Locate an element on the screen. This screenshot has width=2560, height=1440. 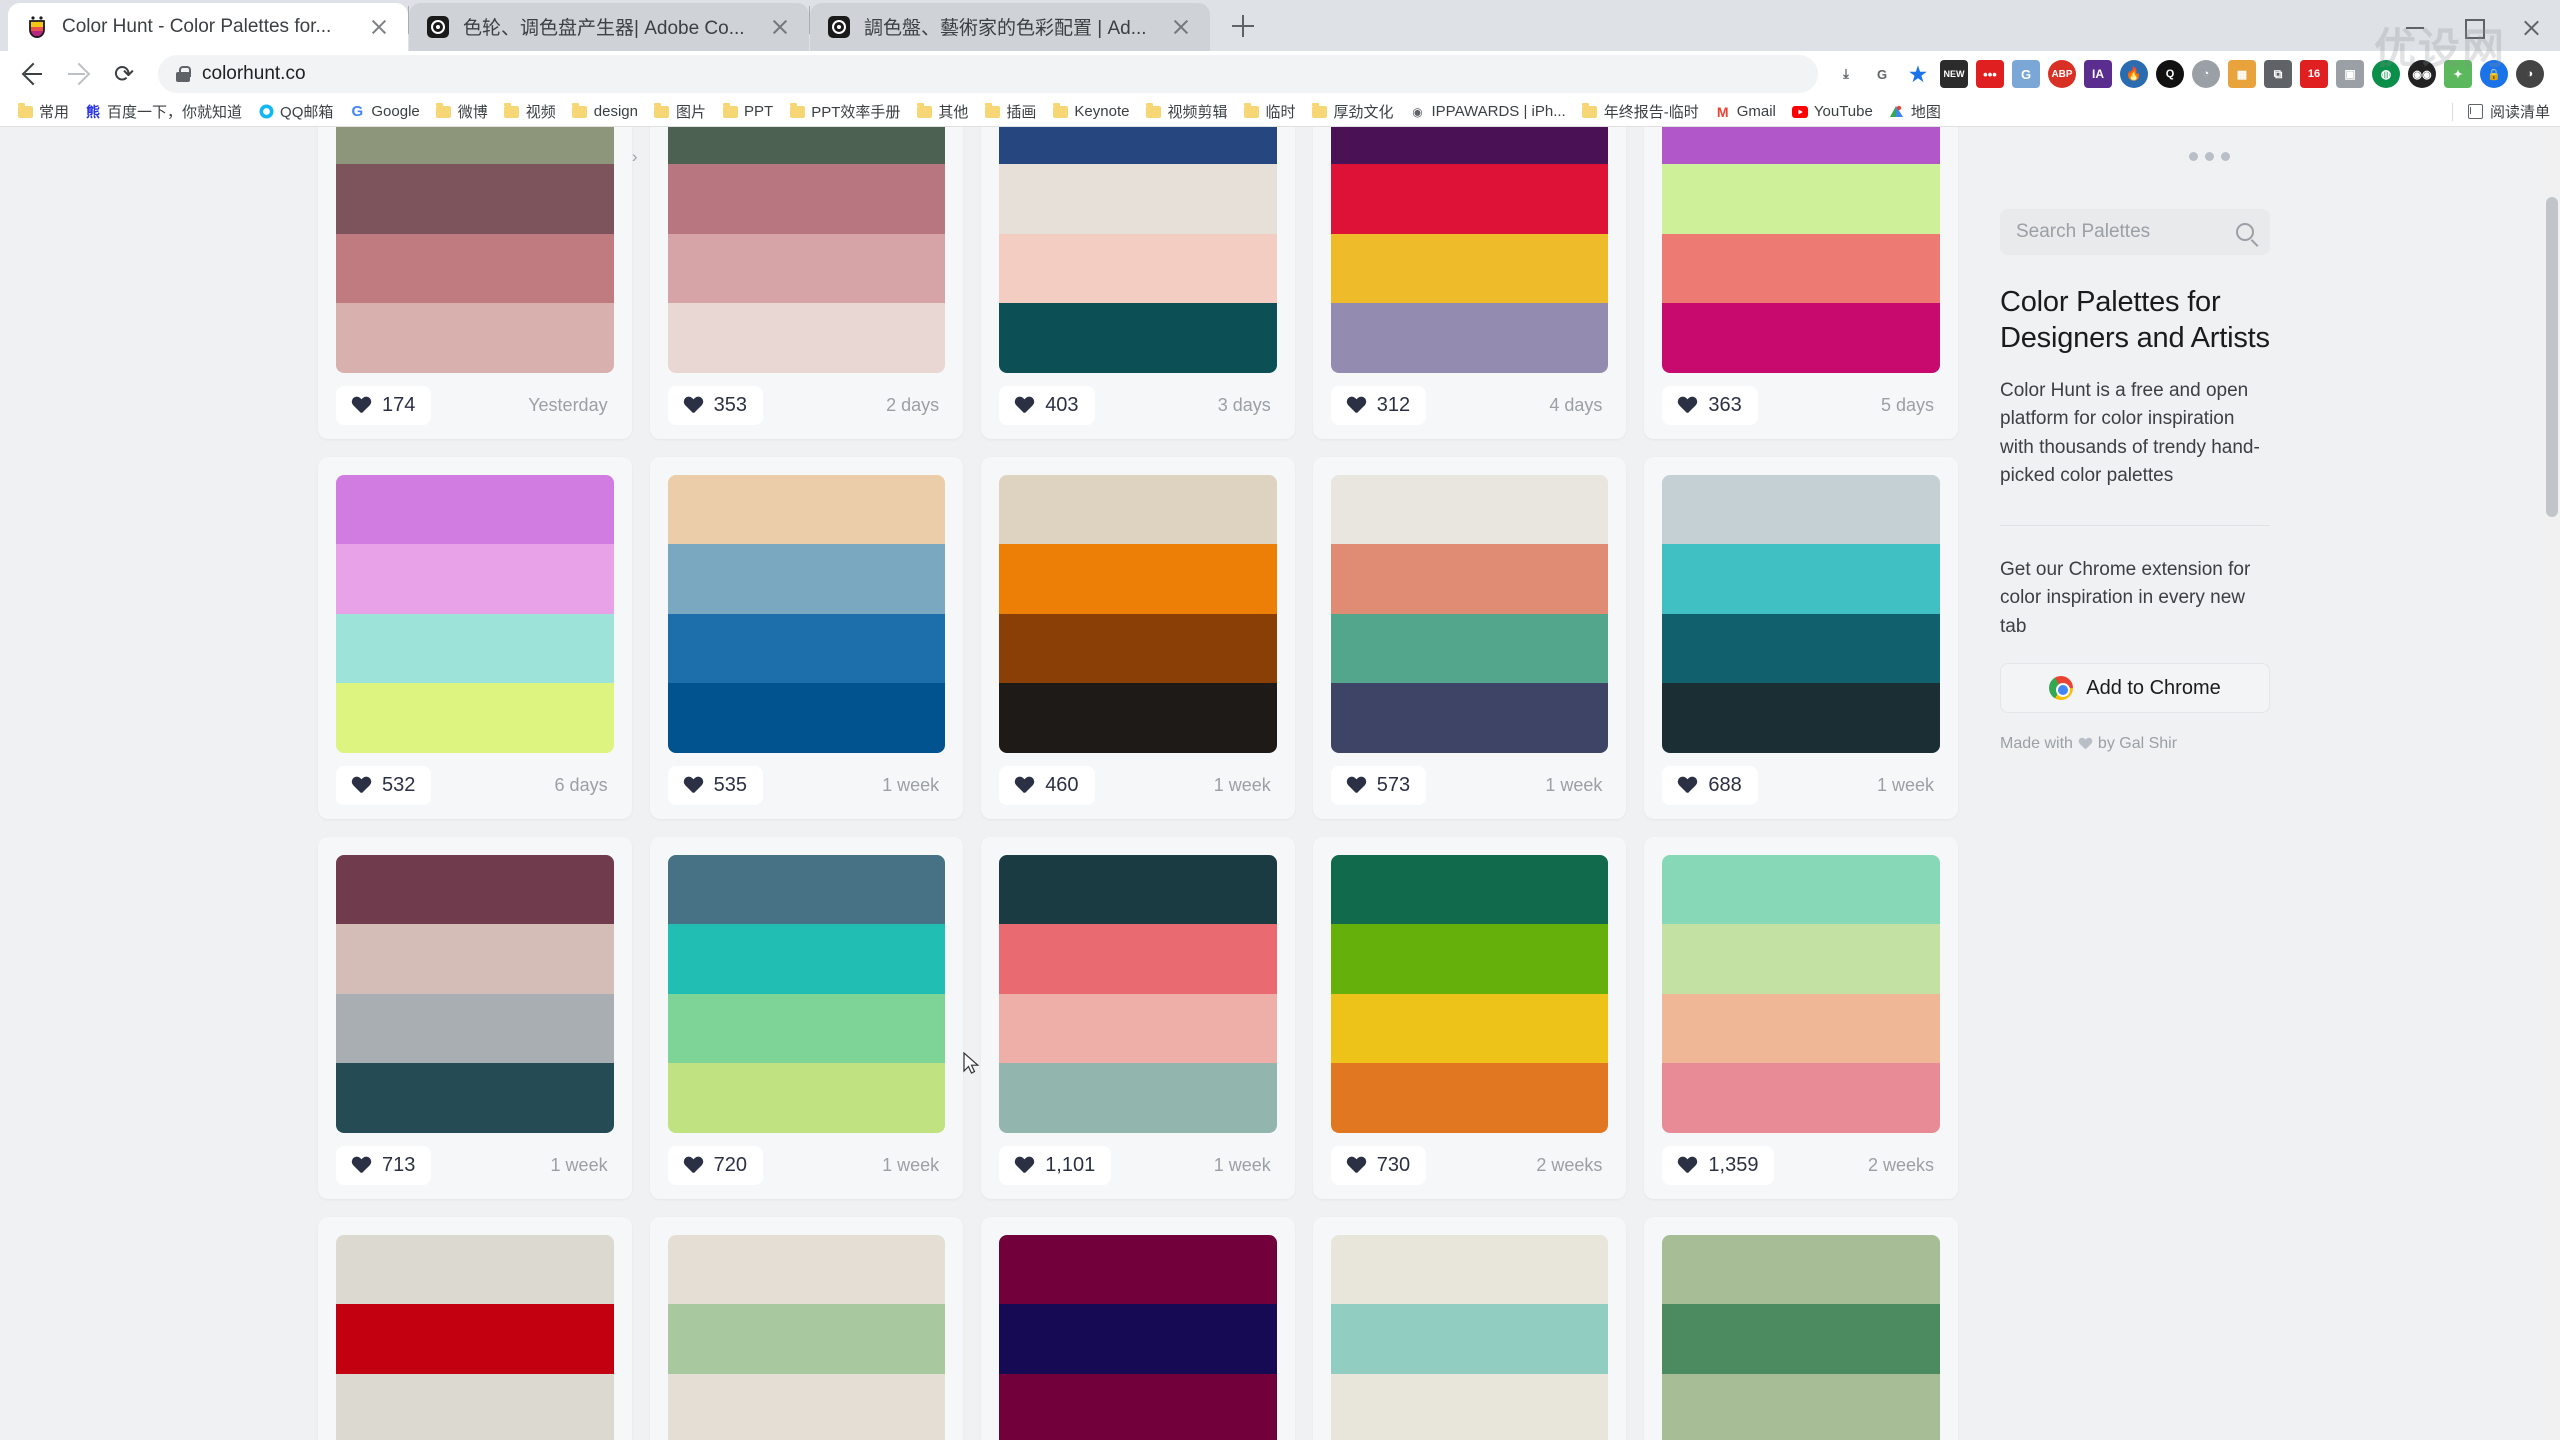
bookmark-item: 常用 is located at coordinates (43, 111).